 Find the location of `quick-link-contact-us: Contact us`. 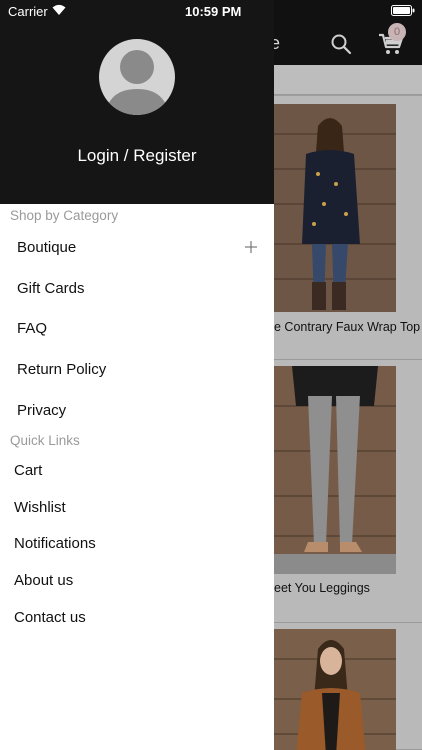

quick-link-contact-us: Contact us is located at coordinates (134, 618).